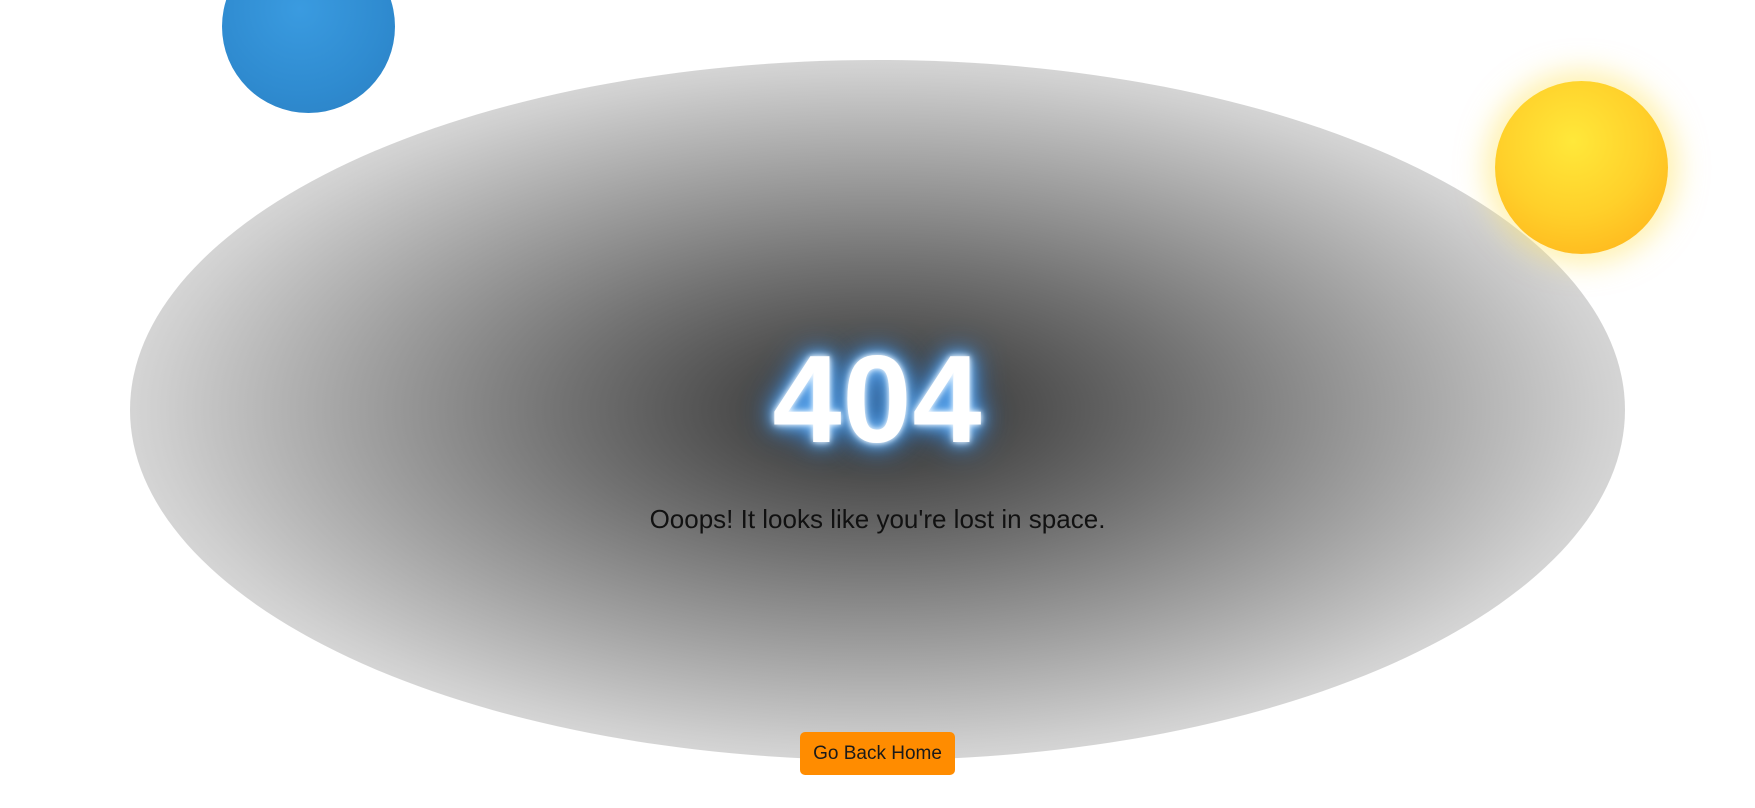 The width and height of the screenshot is (1755, 808). I want to click on sun-icon, so click(1581, 167).